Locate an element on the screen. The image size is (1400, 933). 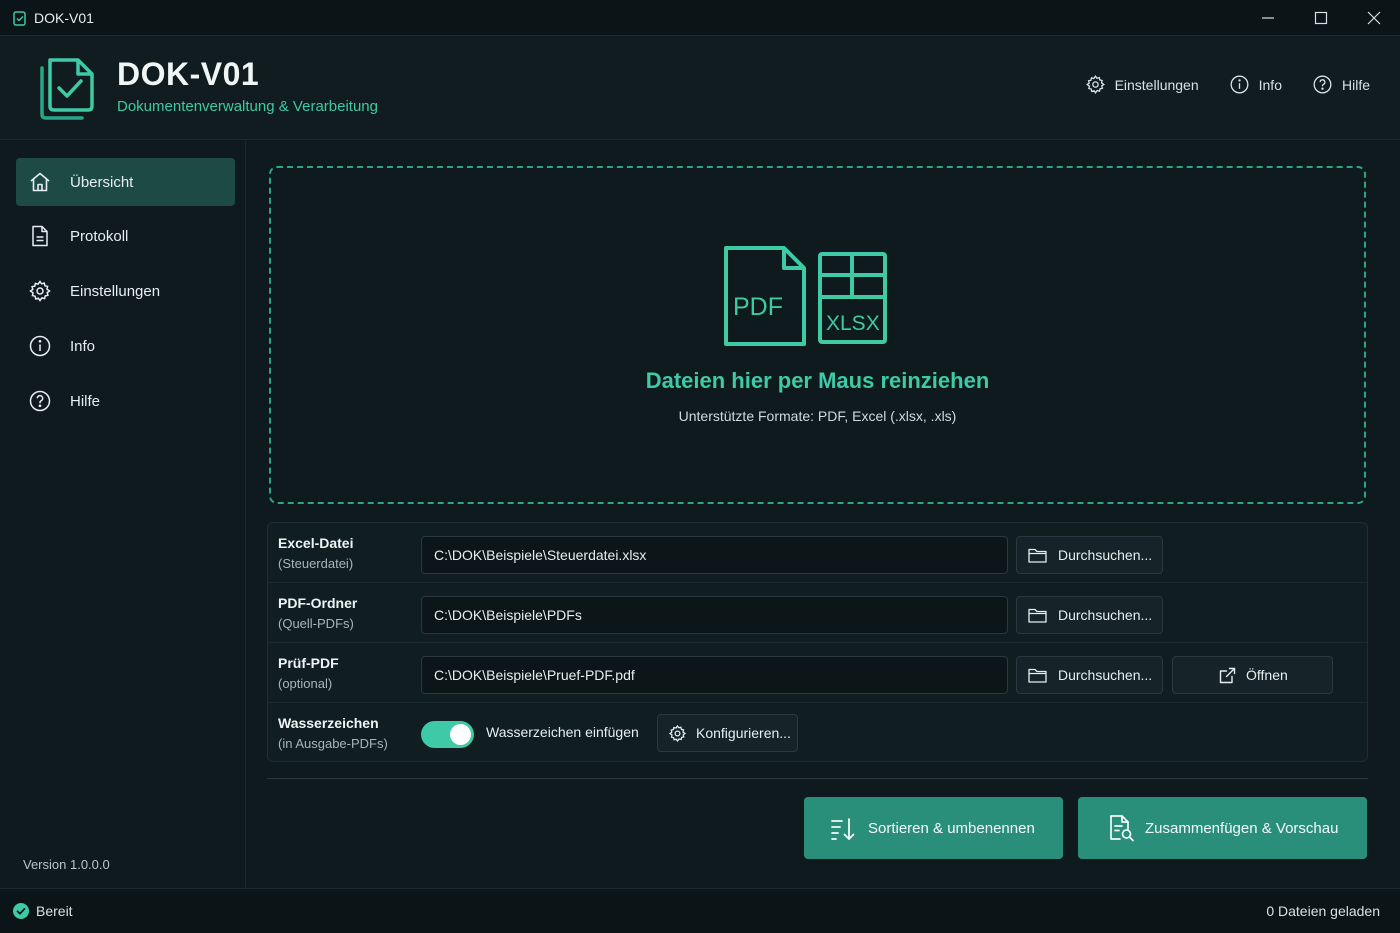
header-settings-link: Einstellungen is located at coordinates (1142, 84).